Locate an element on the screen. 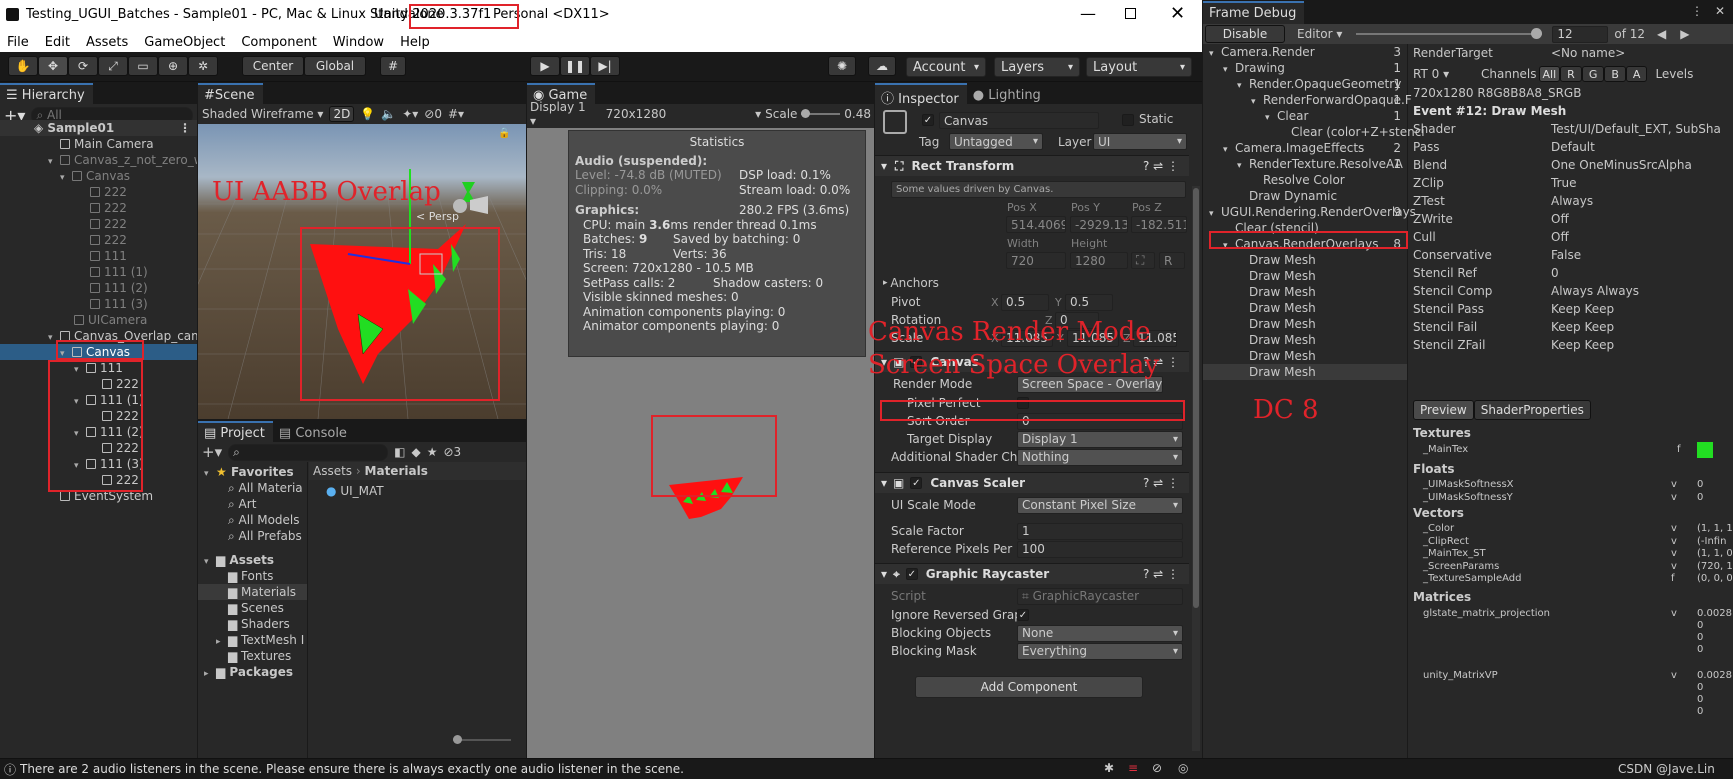 This screenshot has height=779, width=1733. list-item: ▸ ▆ TextMesh I is located at coordinates (252, 640).